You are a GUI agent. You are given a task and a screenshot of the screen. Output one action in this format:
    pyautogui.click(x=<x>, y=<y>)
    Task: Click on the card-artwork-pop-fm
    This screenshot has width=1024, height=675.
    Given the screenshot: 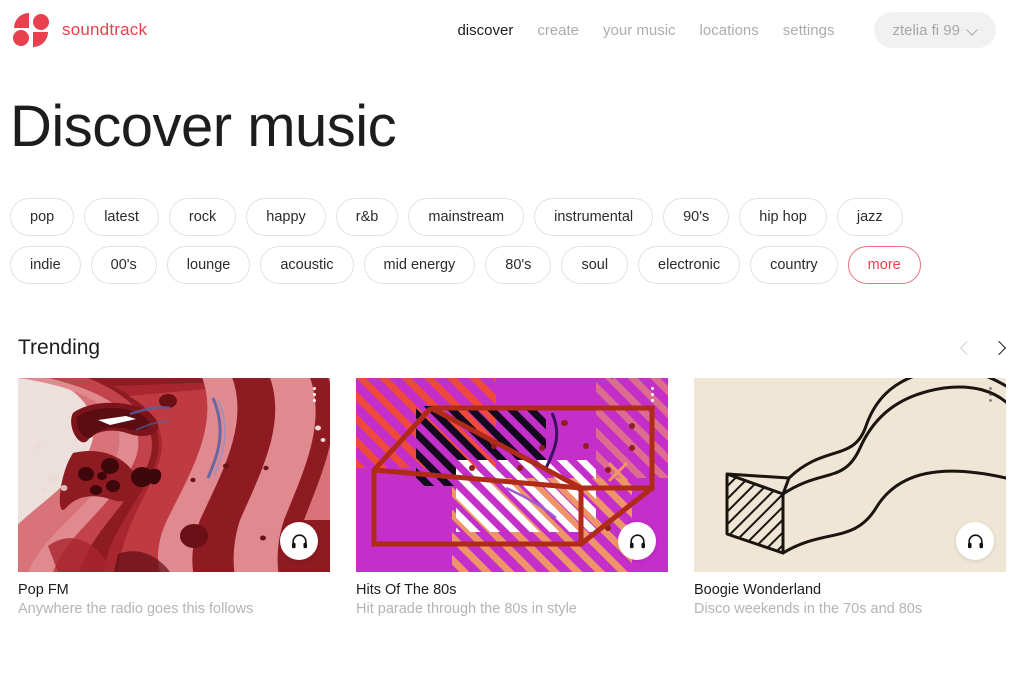 What is the action you would take?
    pyautogui.click(x=174, y=475)
    